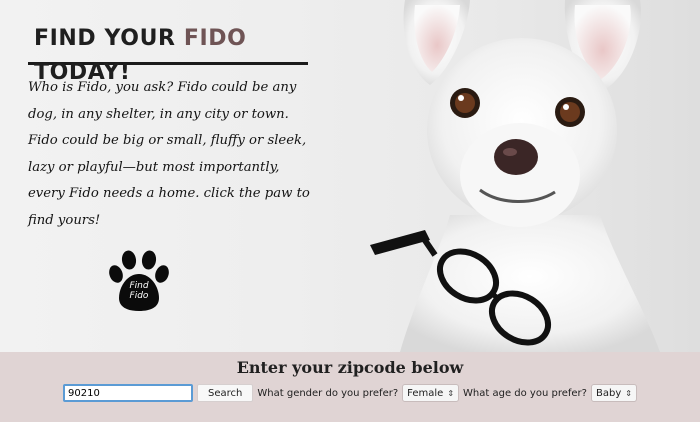 The height and width of the screenshot is (422, 700). Describe the element at coordinates (139, 296) in the screenshot. I see `find-fido-label-line2: Fido` at that location.